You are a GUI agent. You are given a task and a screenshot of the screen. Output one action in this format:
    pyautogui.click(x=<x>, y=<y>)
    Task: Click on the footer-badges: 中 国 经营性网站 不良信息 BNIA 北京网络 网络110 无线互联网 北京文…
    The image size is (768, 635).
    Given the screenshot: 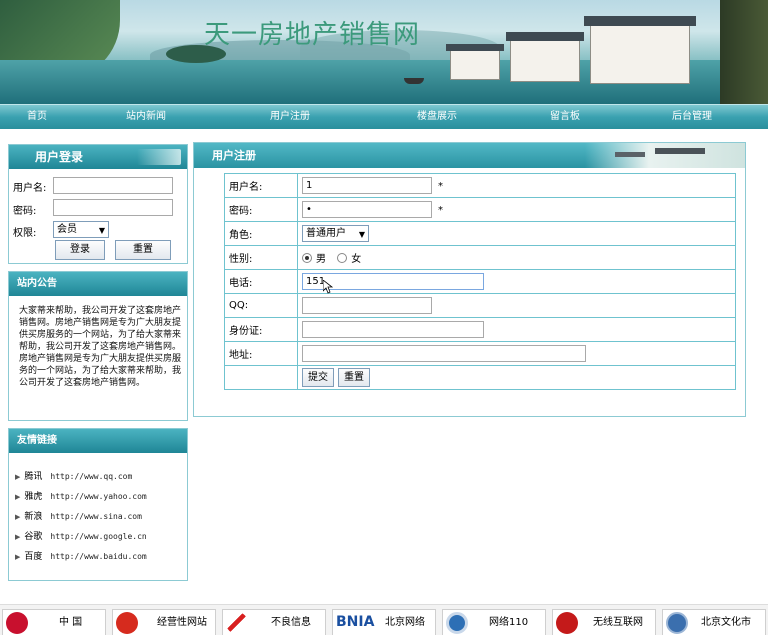 What is the action you would take?
    pyautogui.click(x=384, y=619)
    